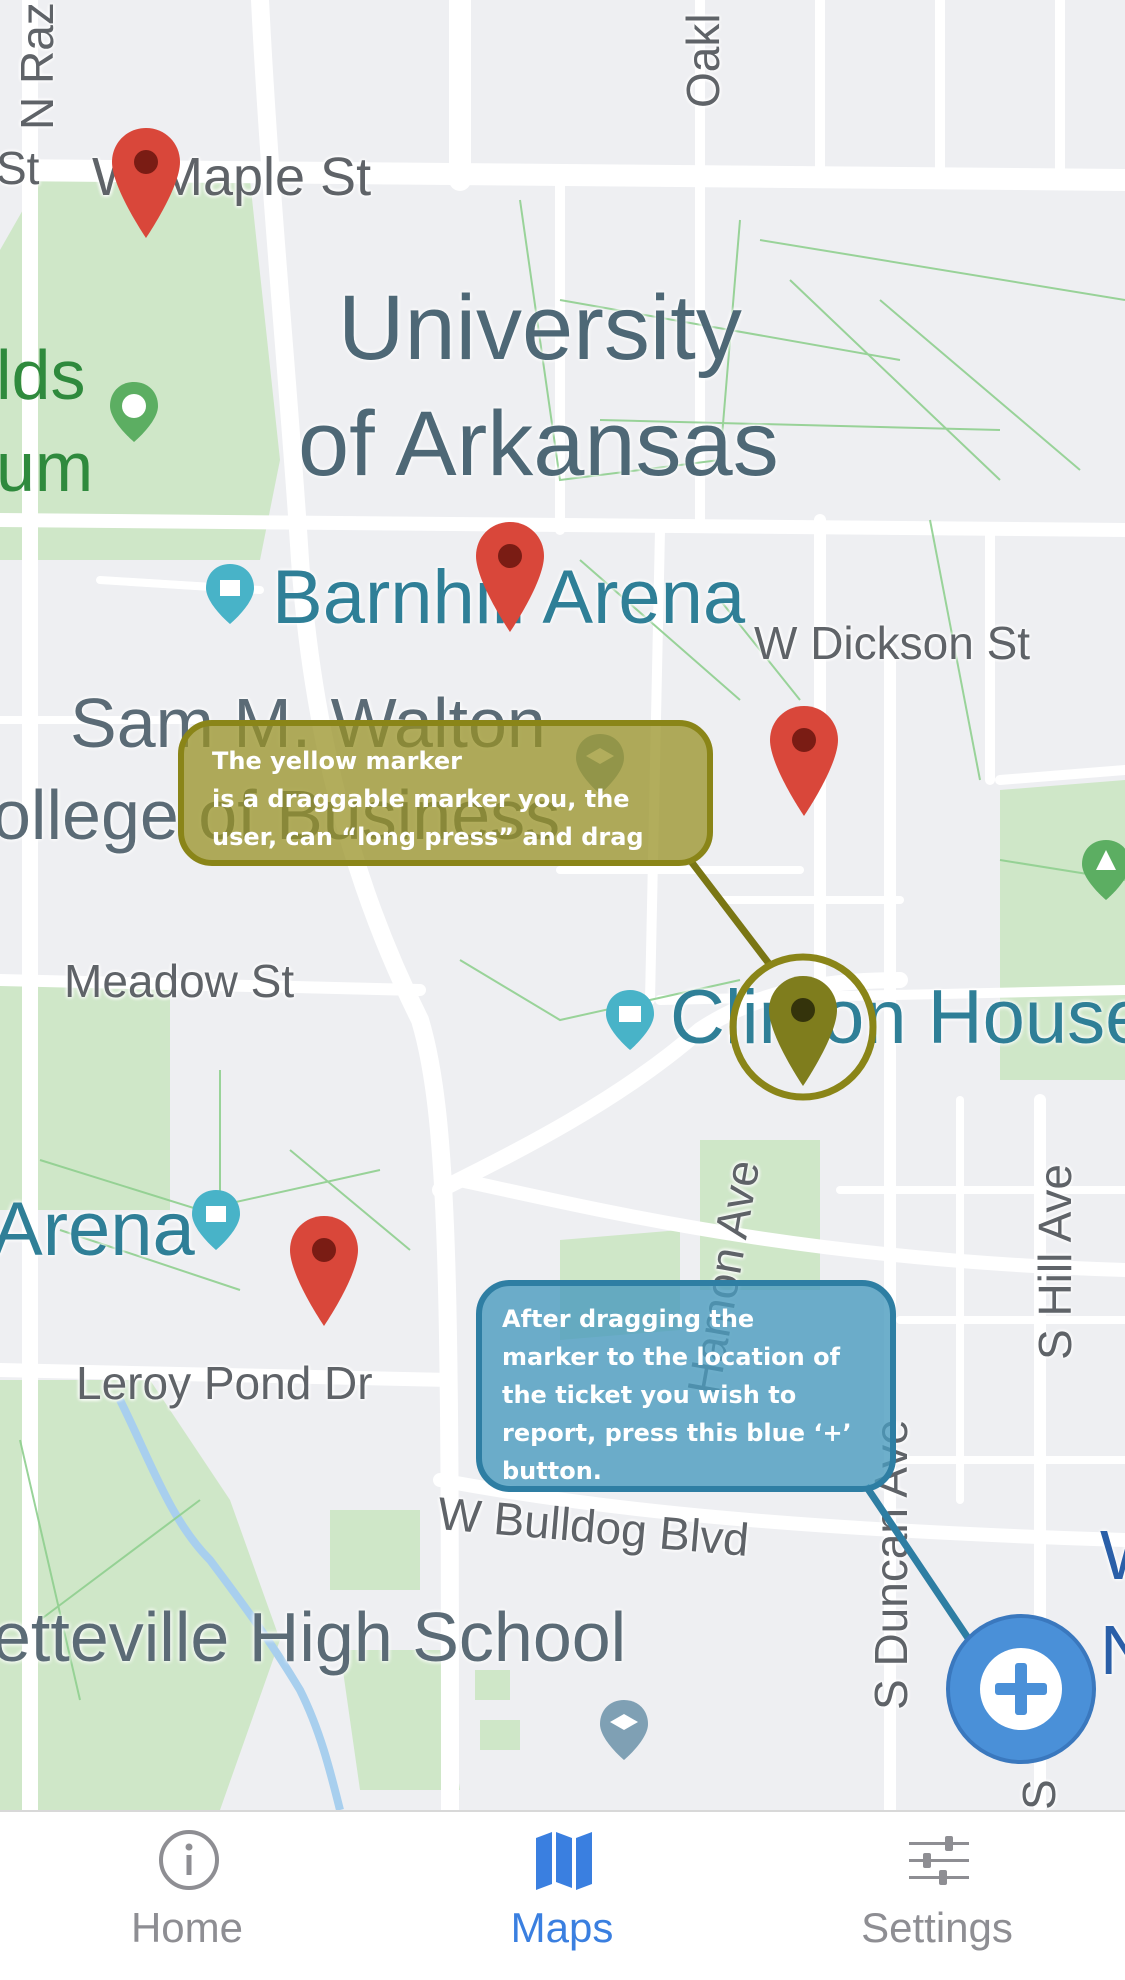 The image size is (1125, 1980). I want to click on tab-maps: Maps, so click(562, 1896).